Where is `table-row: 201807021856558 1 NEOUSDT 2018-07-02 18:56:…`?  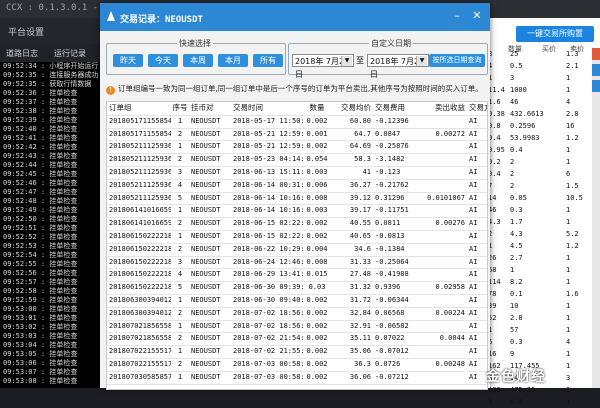 table-row: 201807021856558 1 NEOUSDT 2018-07-02 18:56:… is located at coordinates (297, 327).